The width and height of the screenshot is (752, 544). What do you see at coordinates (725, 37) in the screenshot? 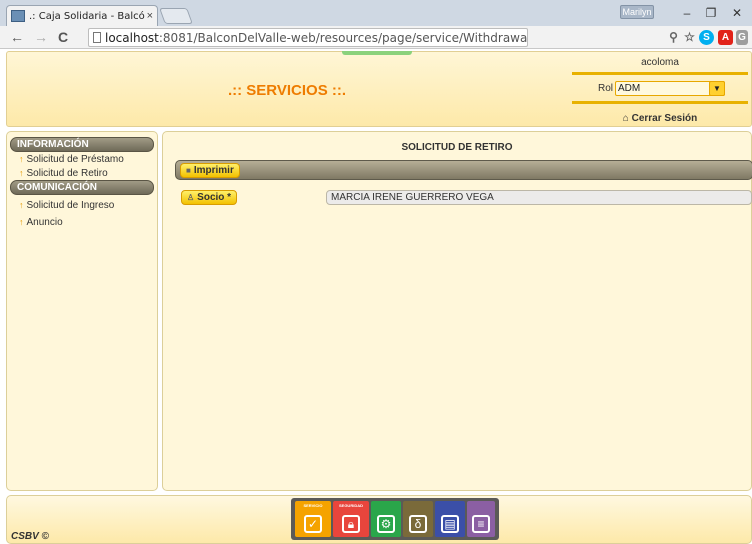
I see `pdf-extension-icon: A` at bounding box center [725, 37].